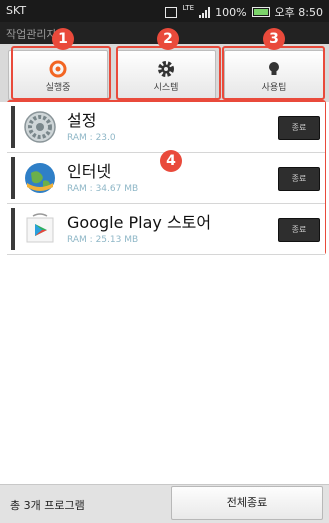 The image size is (329, 523). Describe the element at coordinates (298, 12) in the screenshot. I see `clock: 오후 8:50` at that location.